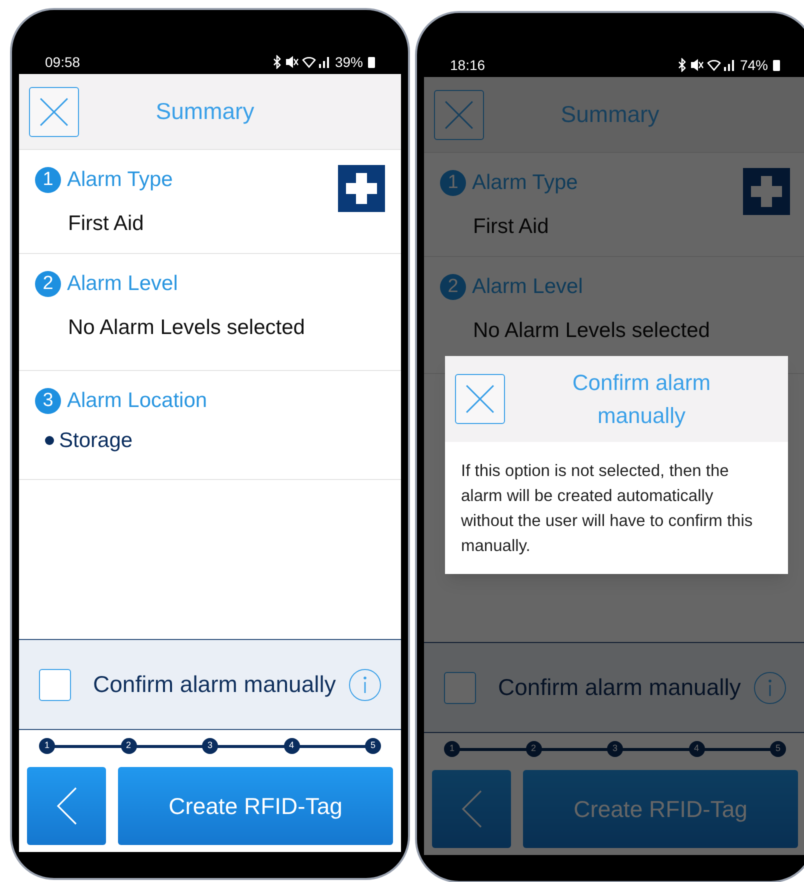  What do you see at coordinates (641, 399) in the screenshot?
I see `dialog-title: Confirm alarm manually` at bounding box center [641, 399].